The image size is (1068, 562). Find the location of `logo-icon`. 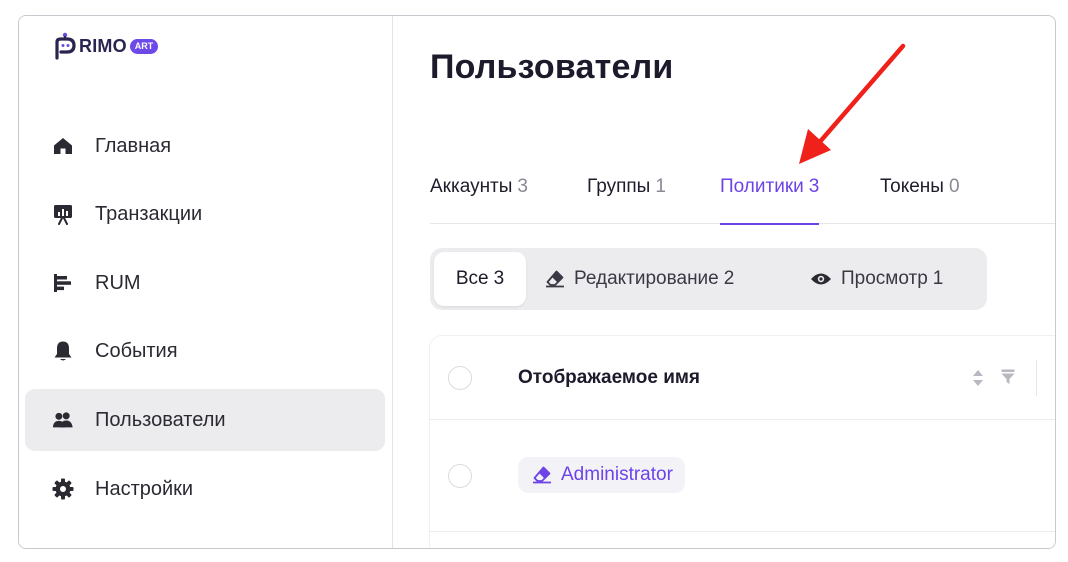

logo-icon is located at coordinates (65, 46).